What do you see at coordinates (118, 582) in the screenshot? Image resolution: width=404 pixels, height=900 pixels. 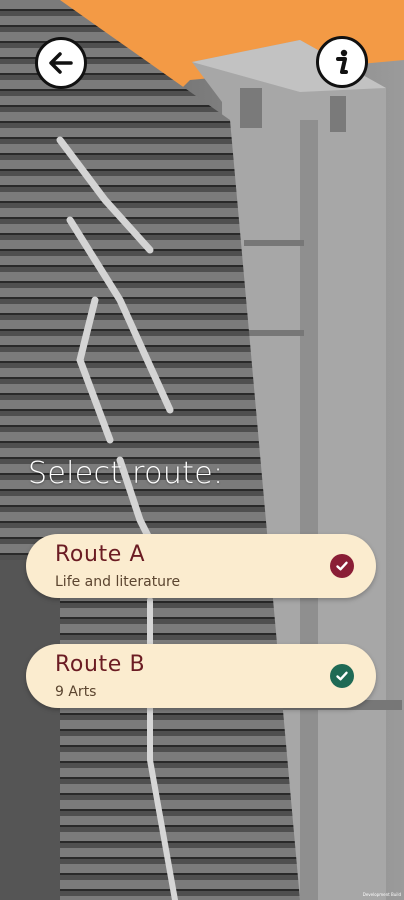 I see `route-a-subtitle: Life and literature` at bounding box center [118, 582].